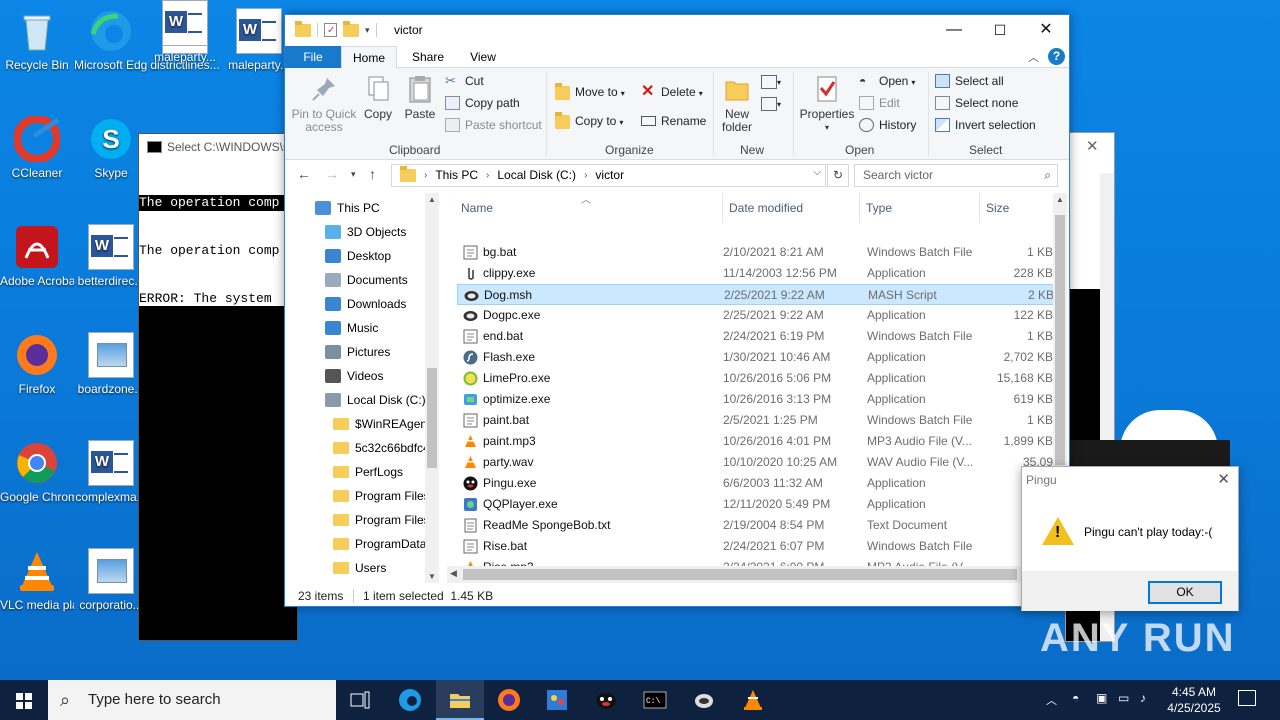 This screenshot has width=1280, height=720. What do you see at coordinates (1060, 340) in the screenshot?
I see `file-list-scroll-thumb` at bounding box center [1060, 340].